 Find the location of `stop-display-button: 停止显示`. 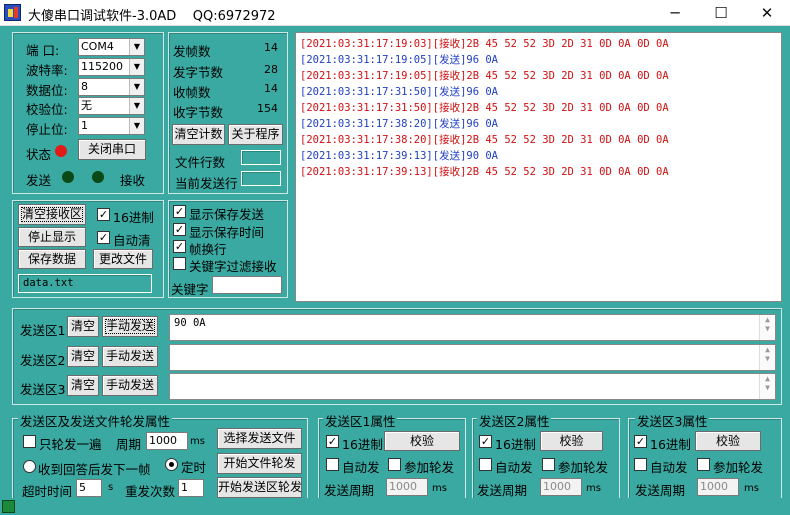

stop-display-button: 停止显示 is located at coordinates (52, 237).